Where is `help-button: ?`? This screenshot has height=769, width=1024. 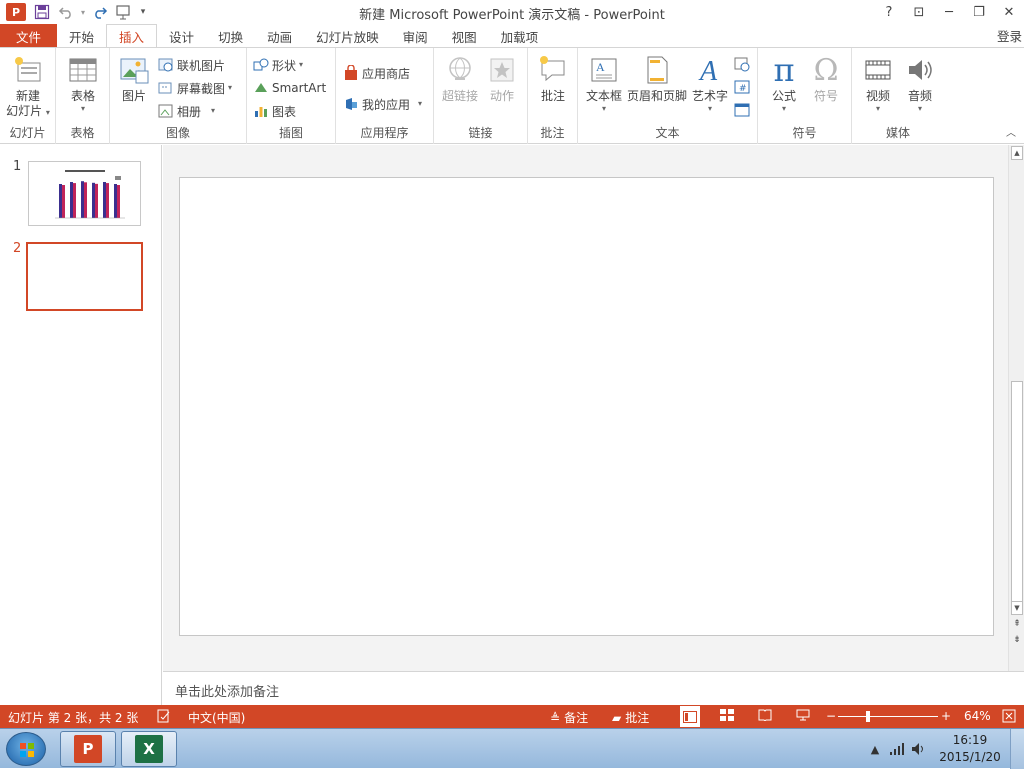 help-button: ? is located at coordinates (889, 12).